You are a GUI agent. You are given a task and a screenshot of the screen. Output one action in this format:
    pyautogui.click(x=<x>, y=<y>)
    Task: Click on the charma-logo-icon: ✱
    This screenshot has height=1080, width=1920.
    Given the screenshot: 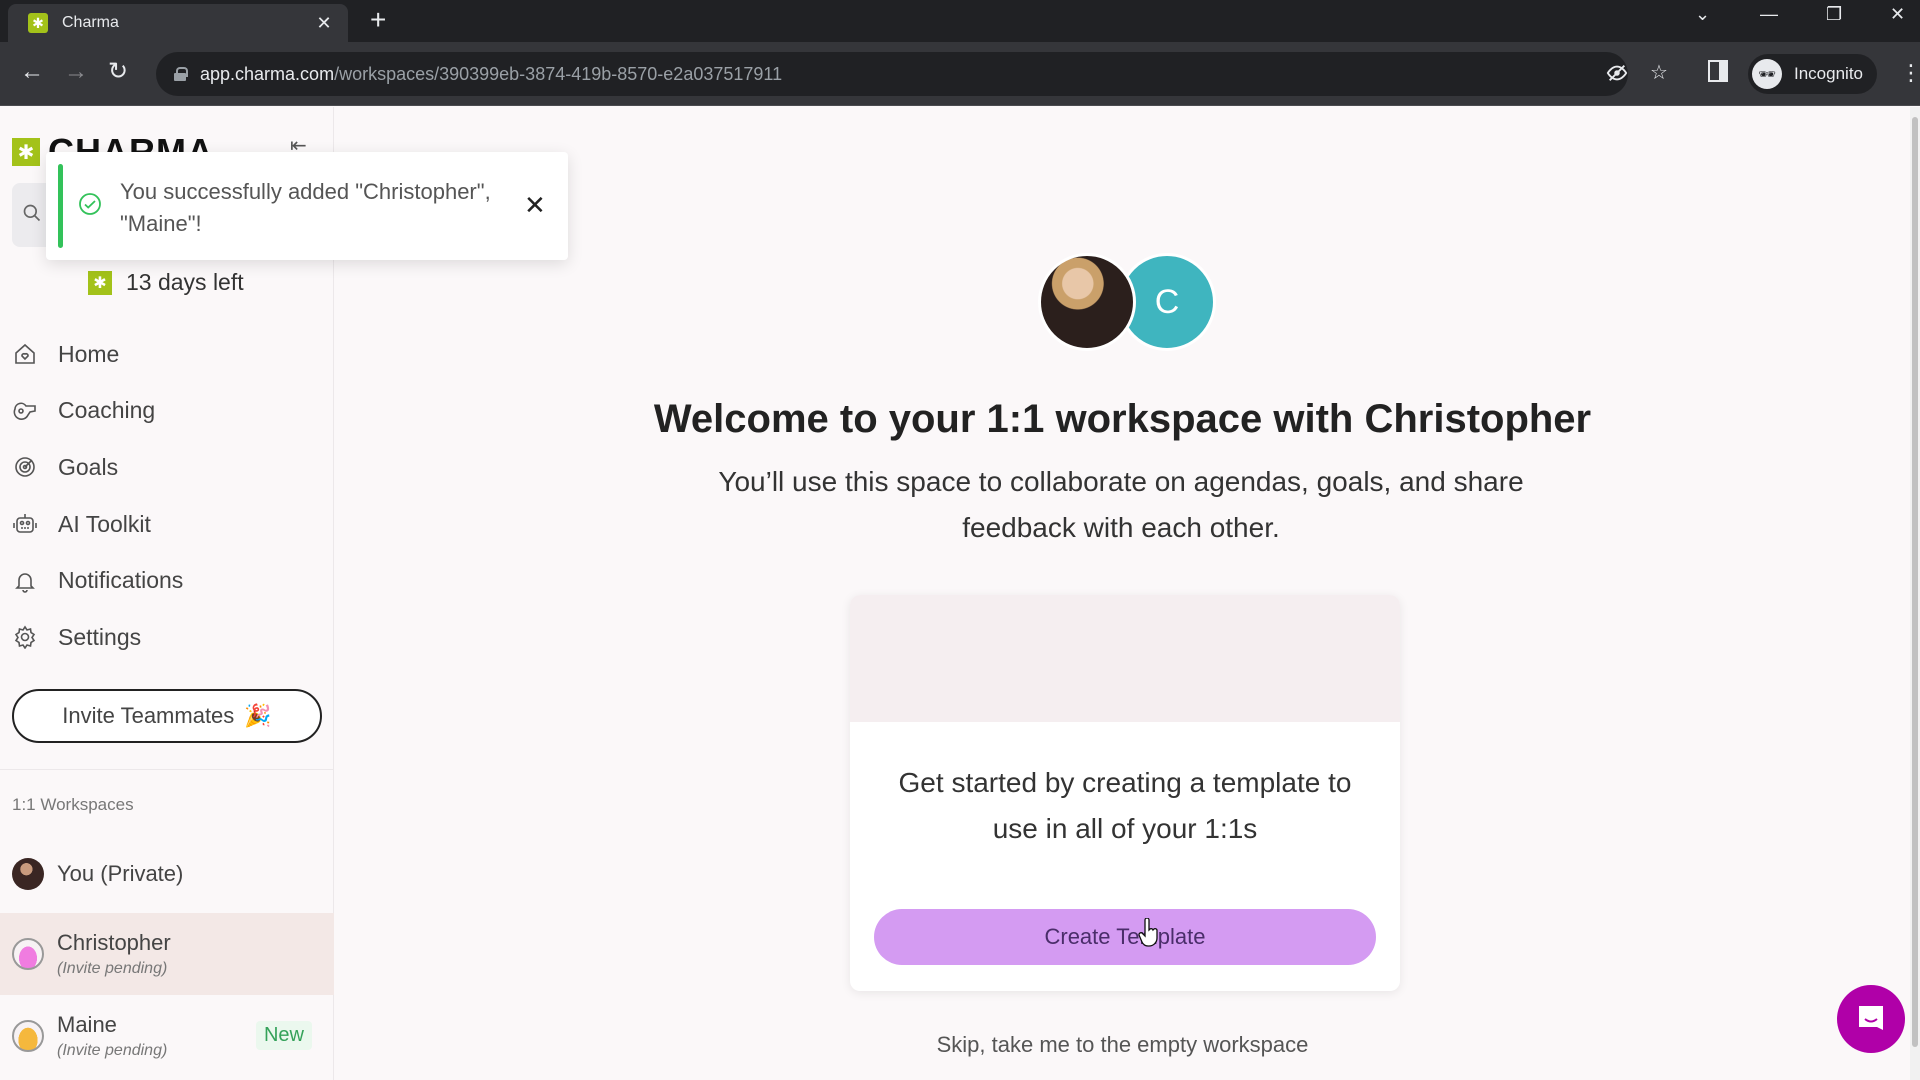 What is the action you would take?
    pyautogui.click(x=26, y=152)
    